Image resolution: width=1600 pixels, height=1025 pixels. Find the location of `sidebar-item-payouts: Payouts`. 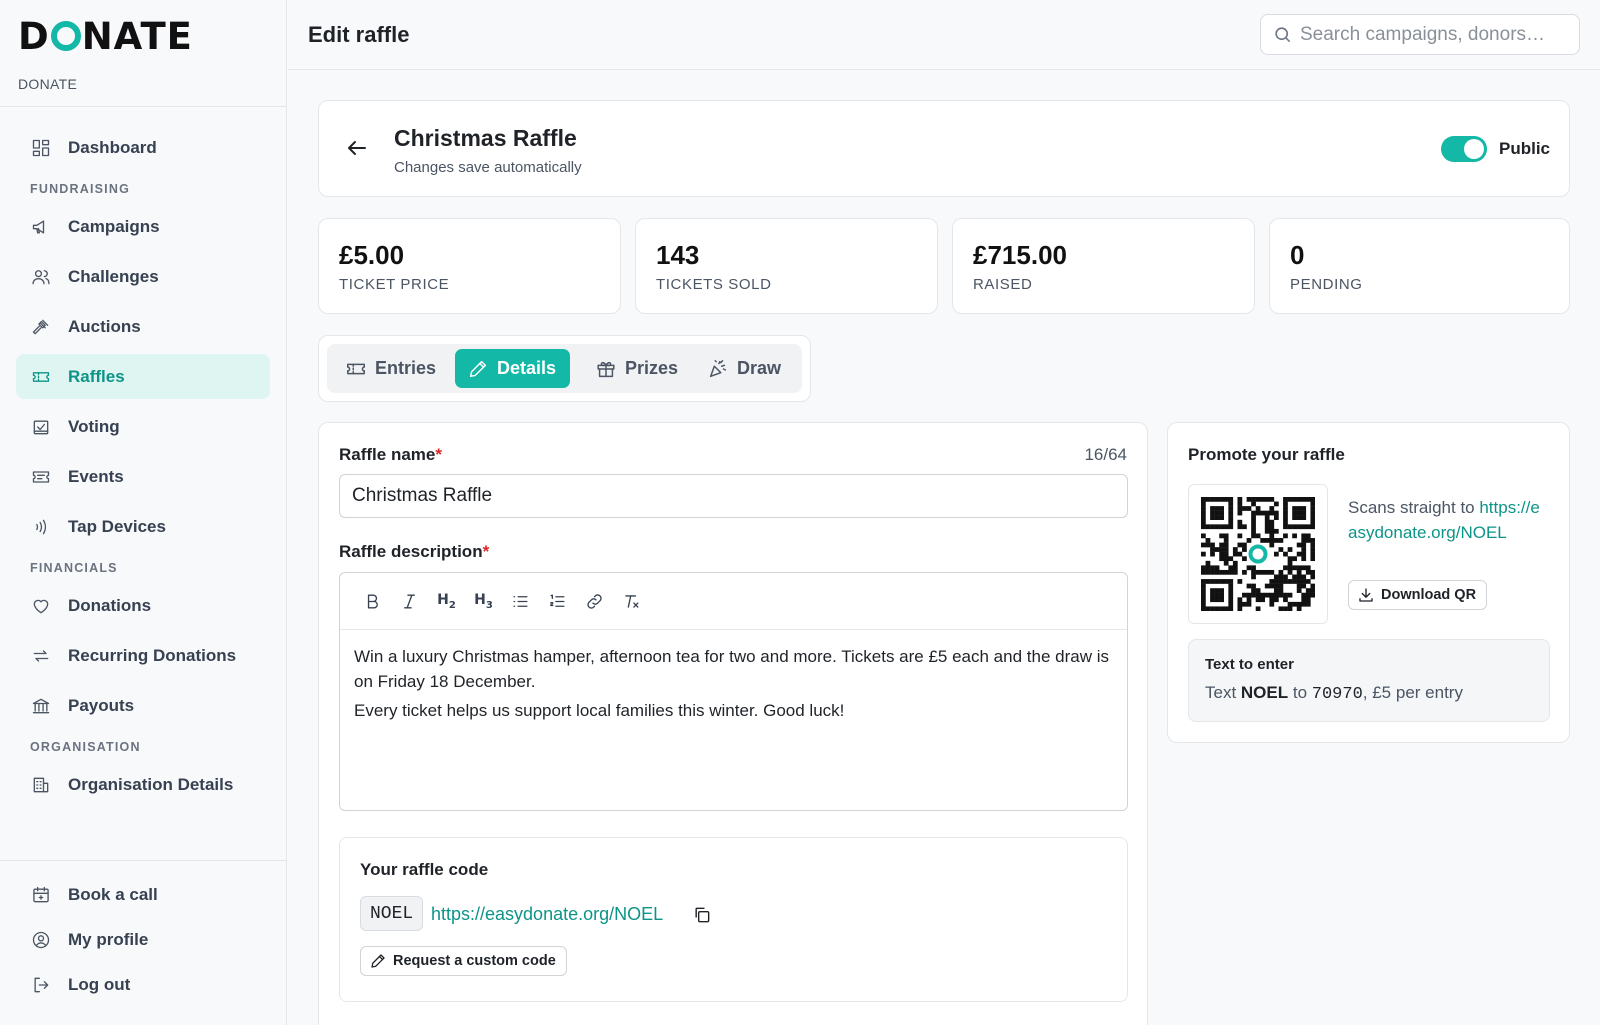

sidebar-item-payouts: Payouts is located at coordinates (143, 705).